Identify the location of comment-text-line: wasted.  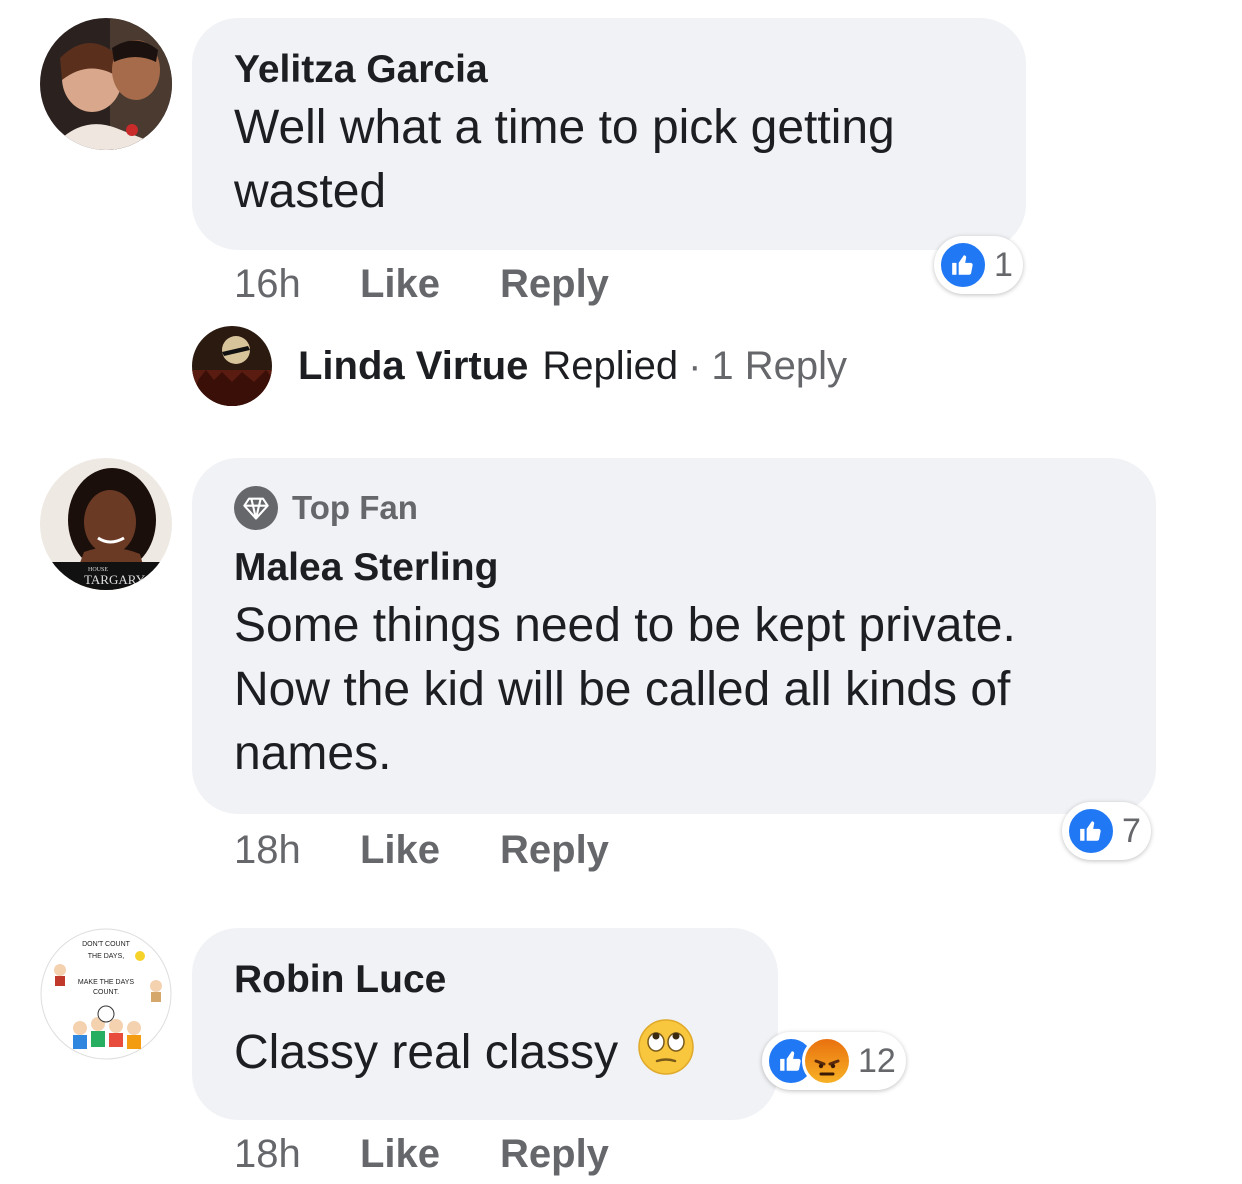
(310, 191).